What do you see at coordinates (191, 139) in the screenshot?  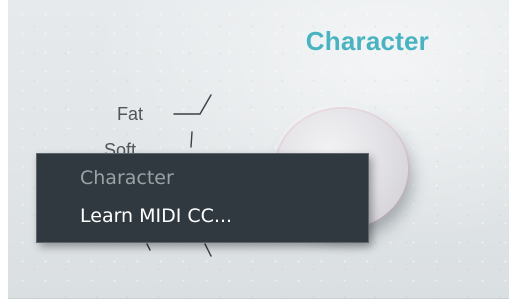 I see `scale-mark-soft` at bounding box center [191, 139].